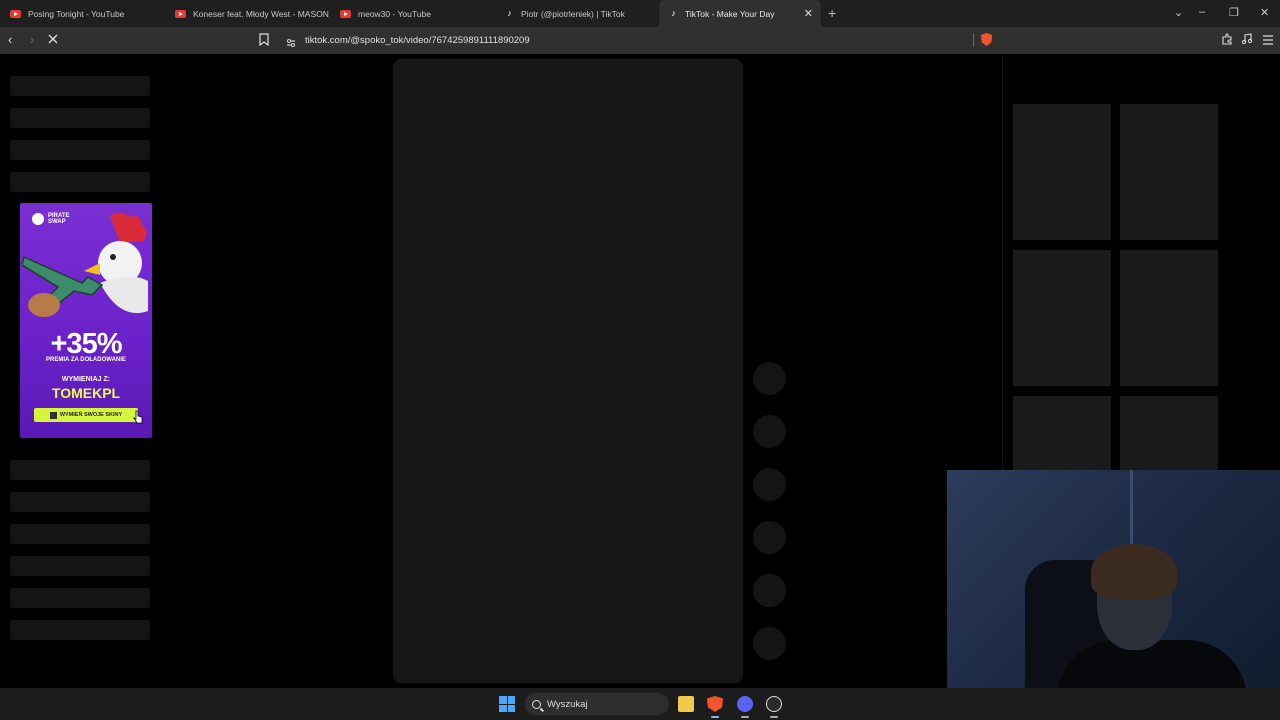  I want to click on tab-title: Koneser feat. Młody West - MASON, so click(261, 13).